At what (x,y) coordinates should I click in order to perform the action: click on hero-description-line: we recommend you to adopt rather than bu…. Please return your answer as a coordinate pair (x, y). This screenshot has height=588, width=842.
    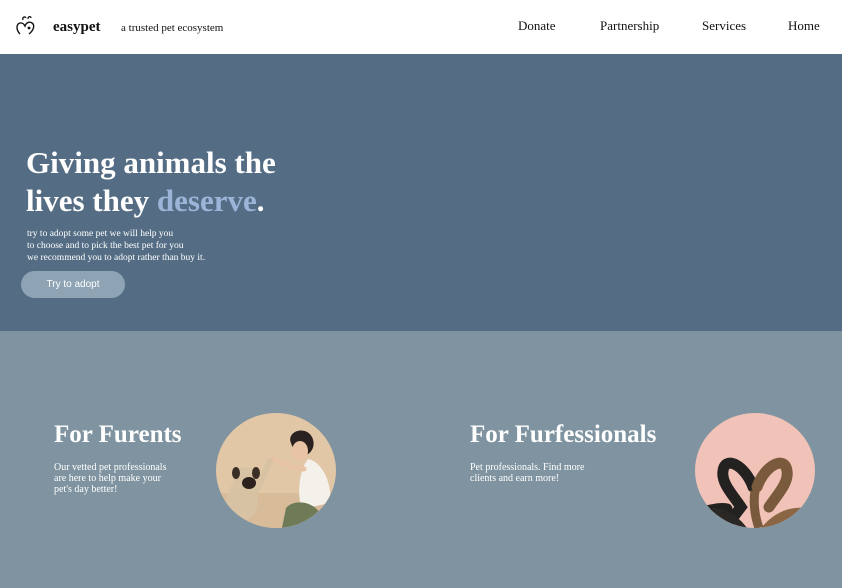
    Looking at the image, I should click on (116, 258).